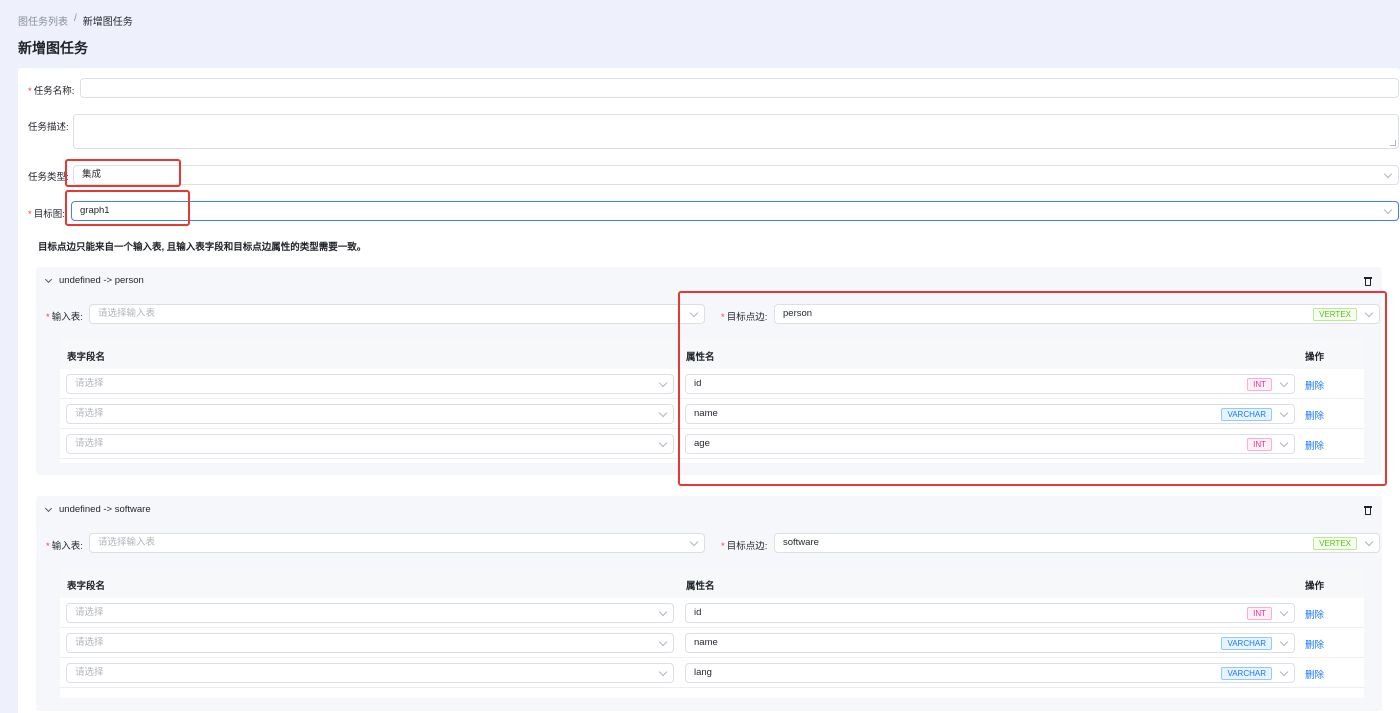  Describe the element at coordinates (990, 673) in the screenshot. I see `property-select: lang VARCHAR` at that location.